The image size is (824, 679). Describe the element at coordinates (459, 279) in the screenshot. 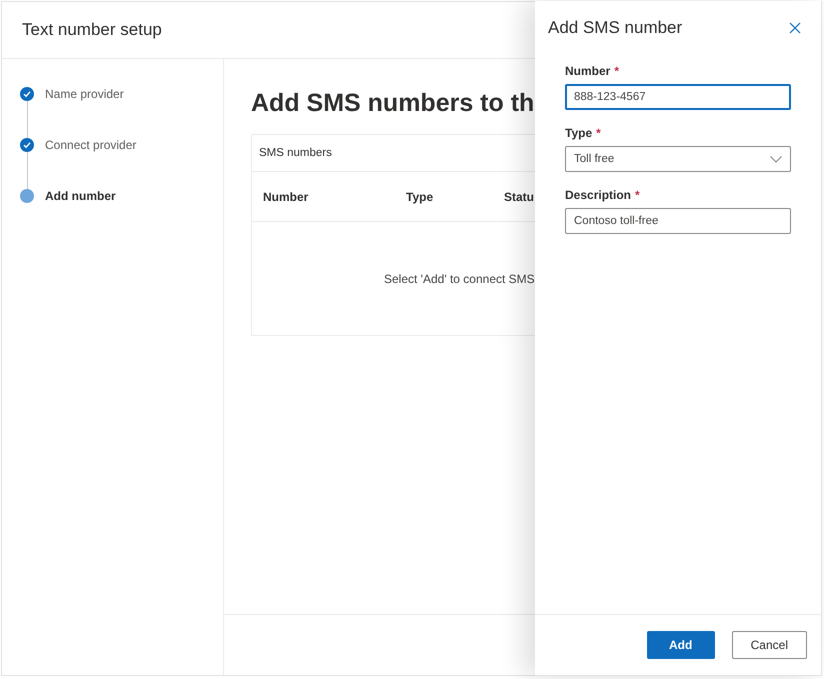

I see `empty-message: Select 'Add' to connect SMS` at that location.